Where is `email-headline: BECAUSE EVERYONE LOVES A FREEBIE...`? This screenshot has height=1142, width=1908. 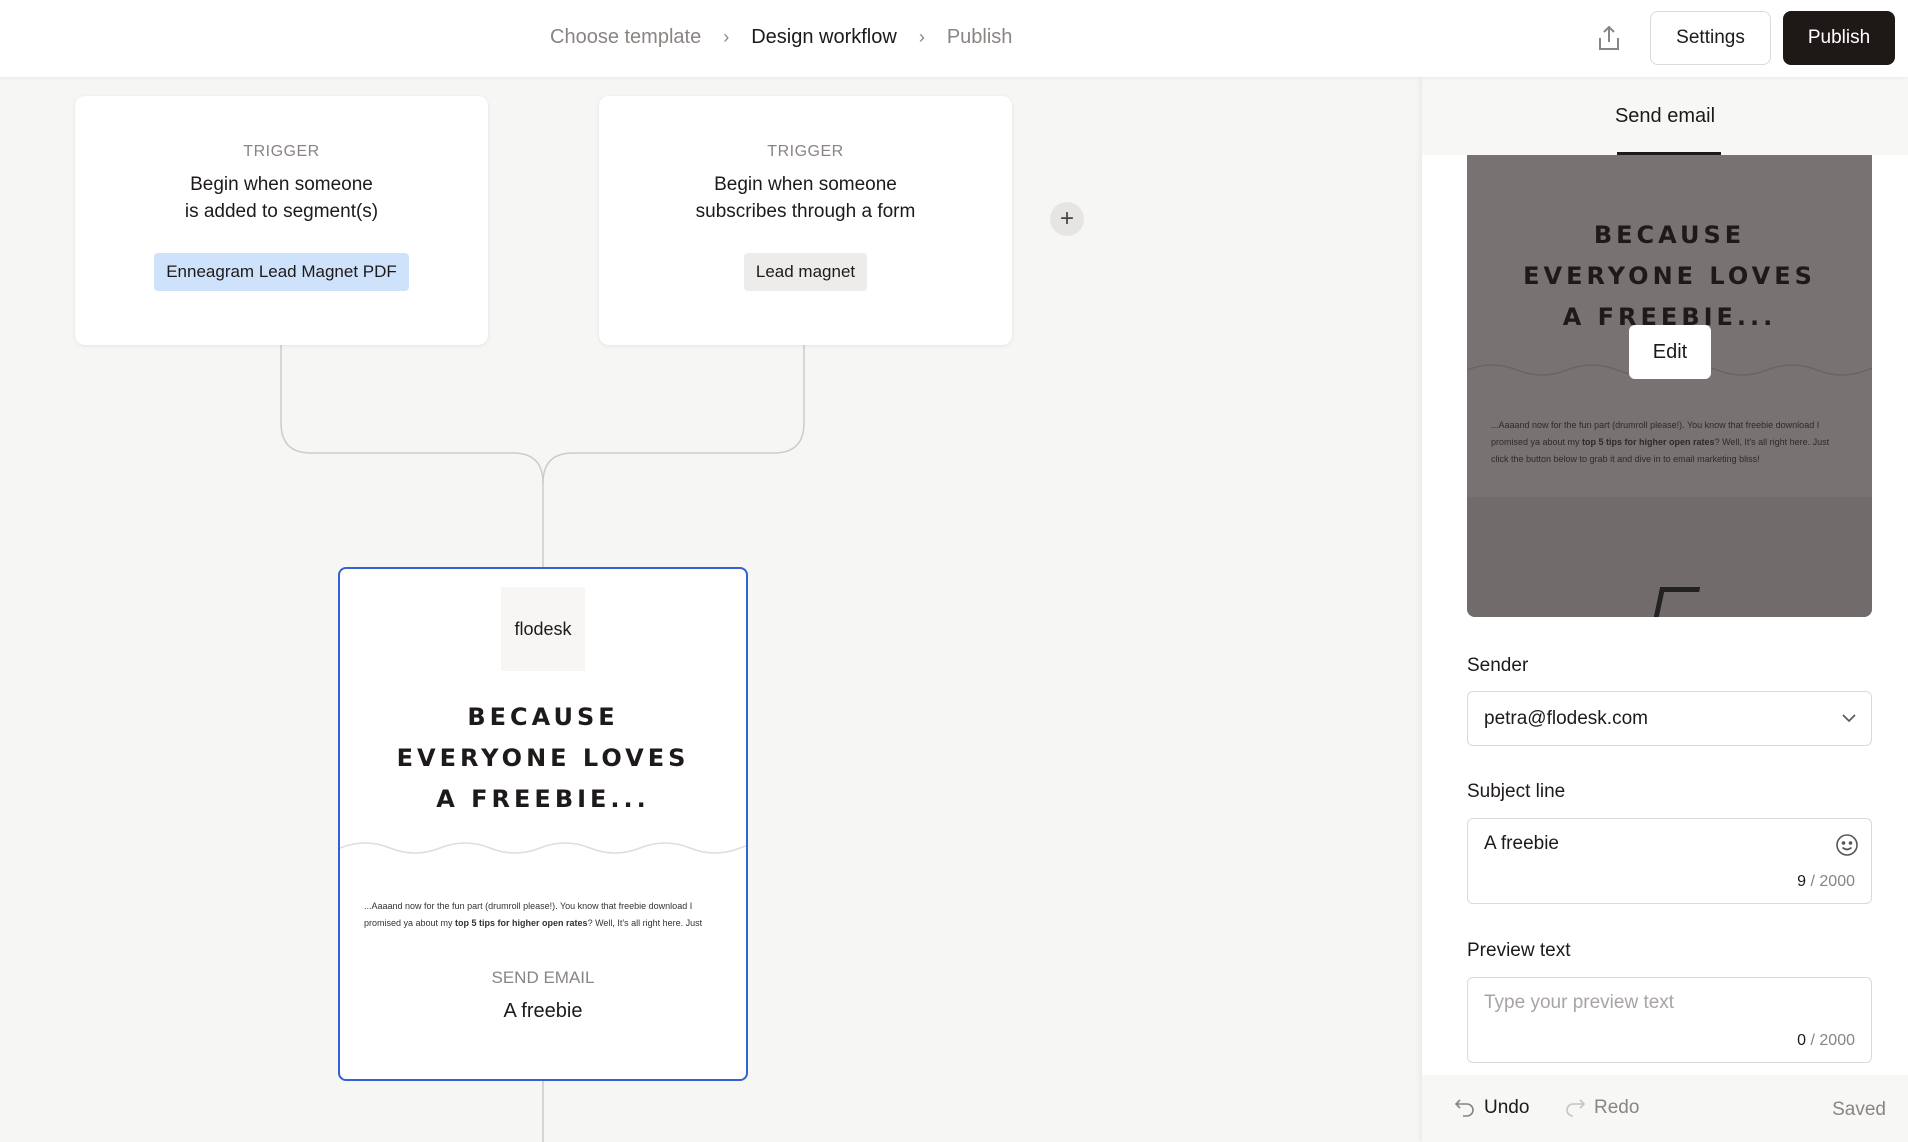 email-headline: BECAUSE EVERYONE LOVES A FREEBIE... is located at coordinates (543, 758).